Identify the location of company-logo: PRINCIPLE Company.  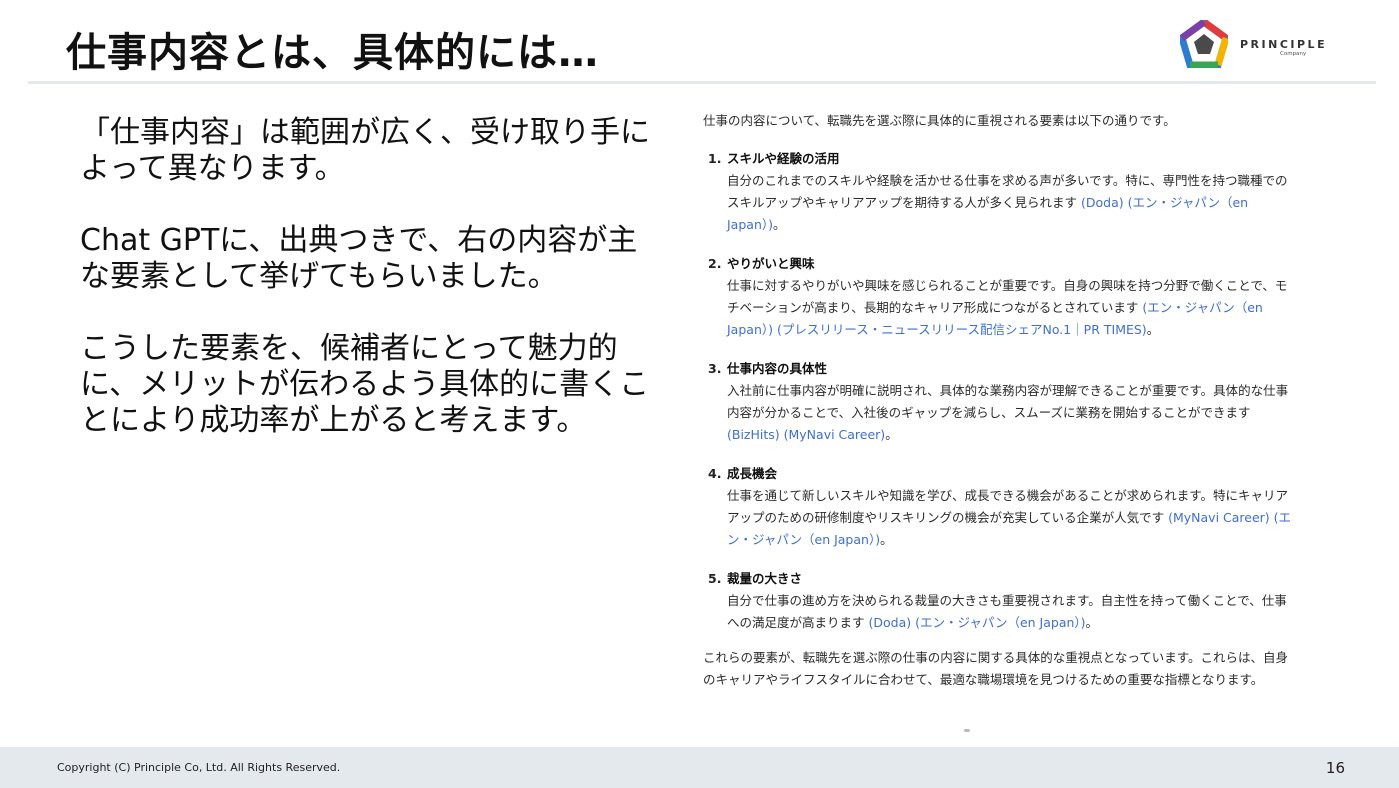
(1270, 45).